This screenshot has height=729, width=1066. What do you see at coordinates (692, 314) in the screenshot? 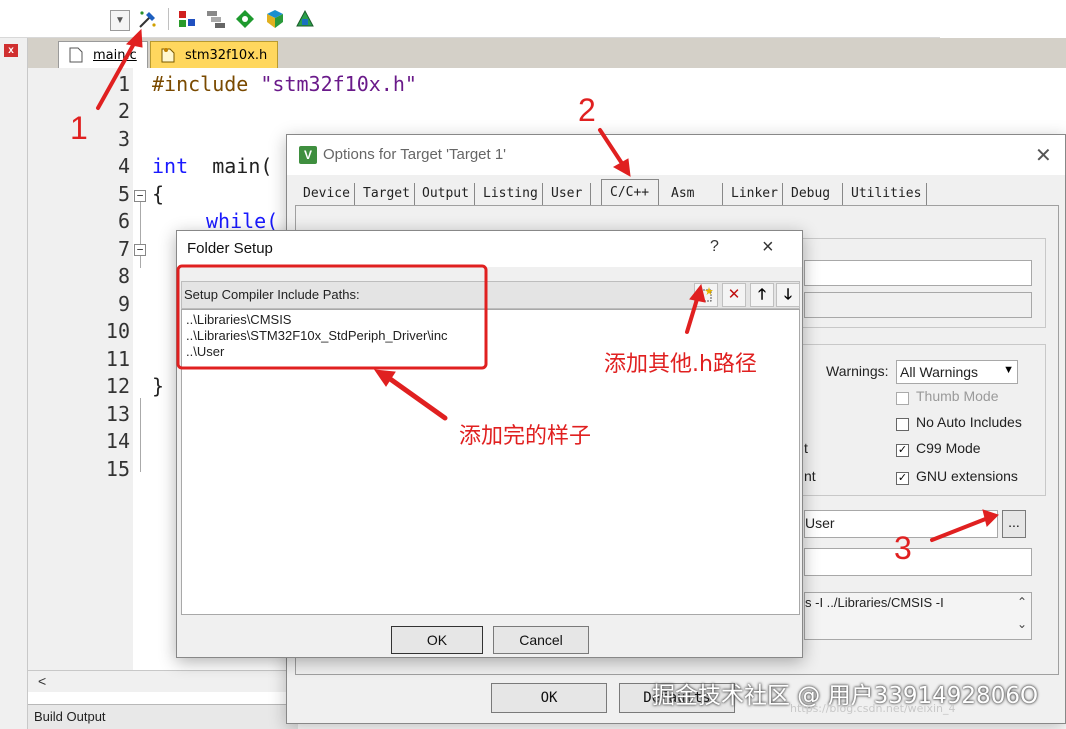
I see `arrow-add-path` at bounding box center [692, 314].